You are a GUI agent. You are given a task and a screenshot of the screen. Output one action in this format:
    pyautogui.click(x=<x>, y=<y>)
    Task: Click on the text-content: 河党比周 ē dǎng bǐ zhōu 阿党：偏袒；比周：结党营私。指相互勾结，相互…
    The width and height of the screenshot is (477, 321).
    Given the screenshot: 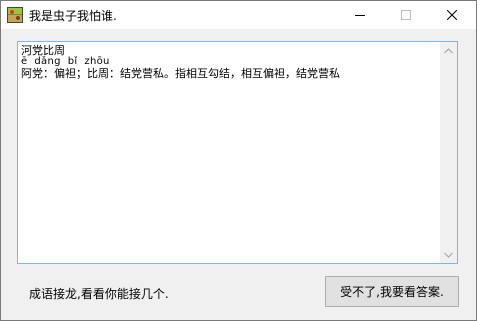 What is the action you would take?
    pyautogui.click(x=228, y=62)
    